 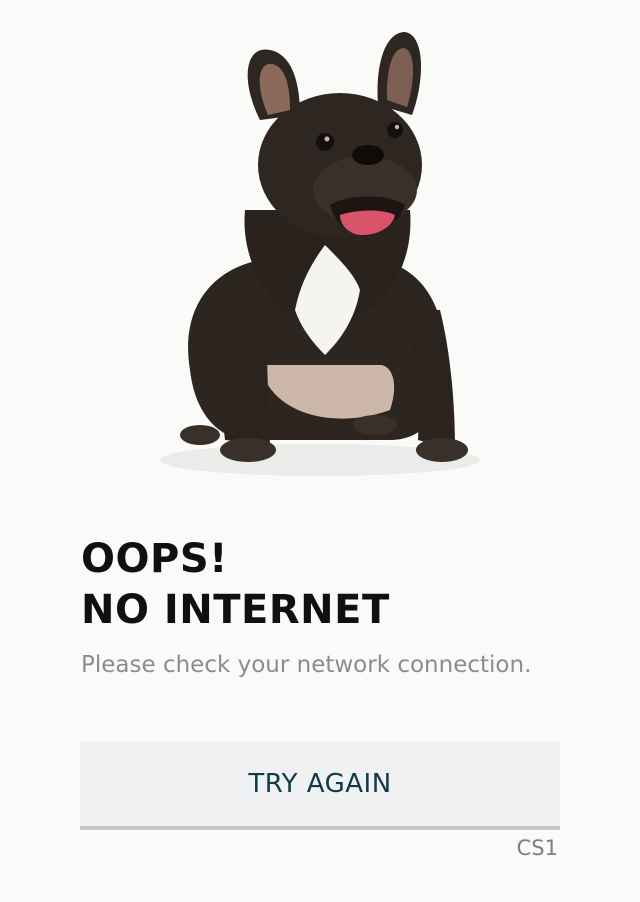 What do you see at coordinates (306, 665) in the screenshot?
I see `error-subtitle: Please check your network connection.` at bounding box center [306, 665].